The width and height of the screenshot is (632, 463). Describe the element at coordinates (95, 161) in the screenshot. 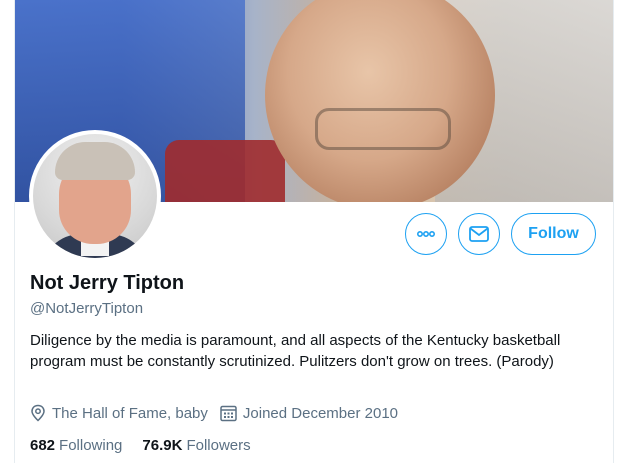

I see `avatar-hair` at that location.